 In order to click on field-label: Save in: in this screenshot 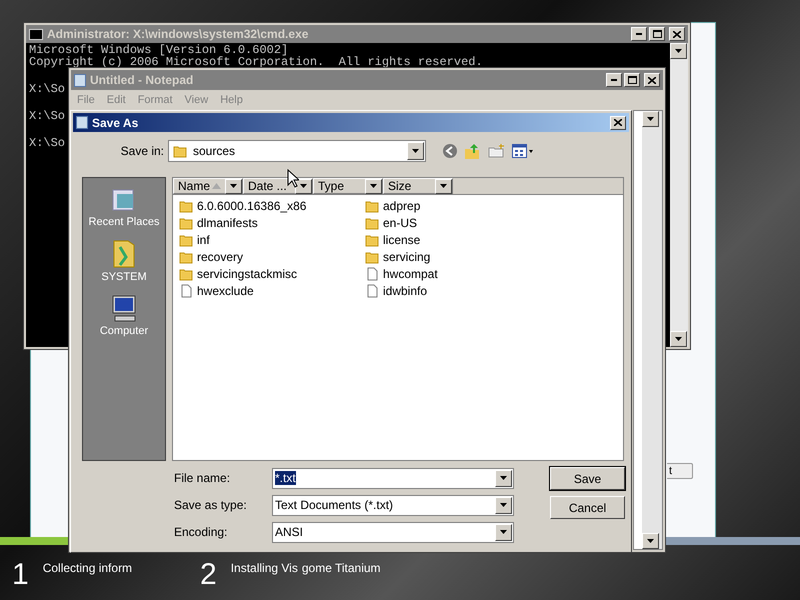, I will do `click(142, 151)`.